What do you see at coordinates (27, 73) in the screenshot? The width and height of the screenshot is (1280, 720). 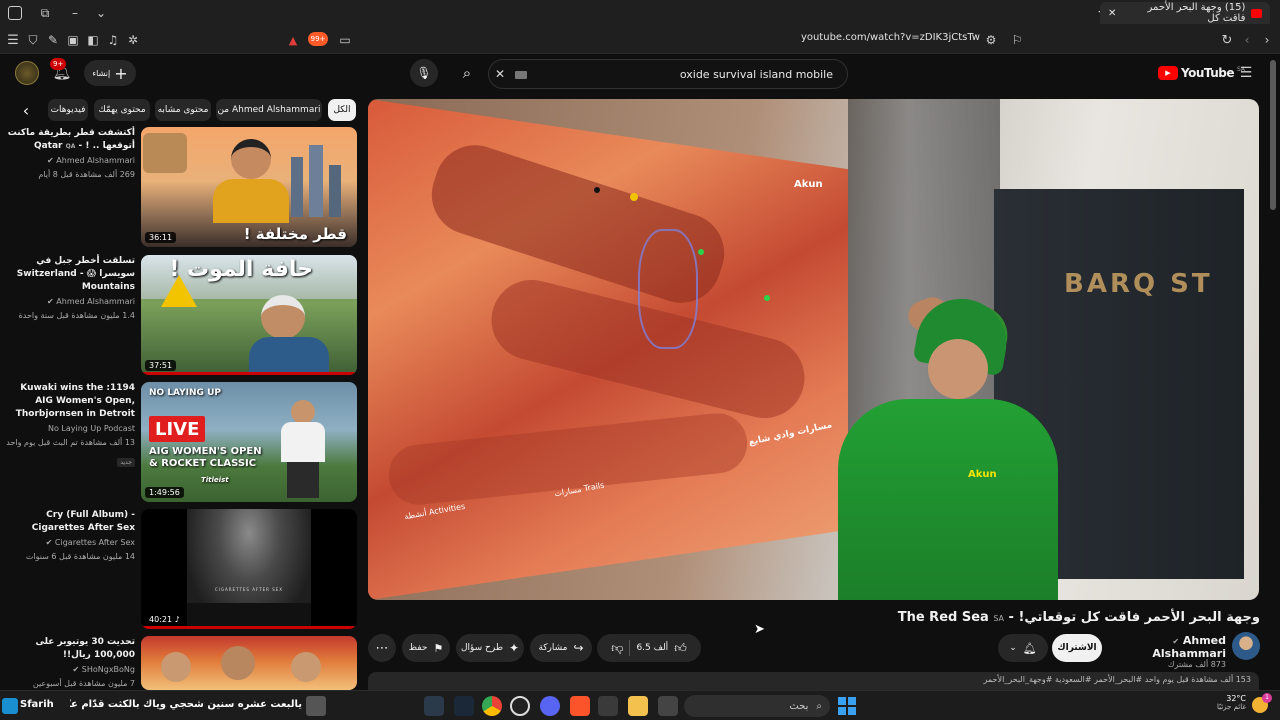 I see `avatar` at bounding box center [27, 73].